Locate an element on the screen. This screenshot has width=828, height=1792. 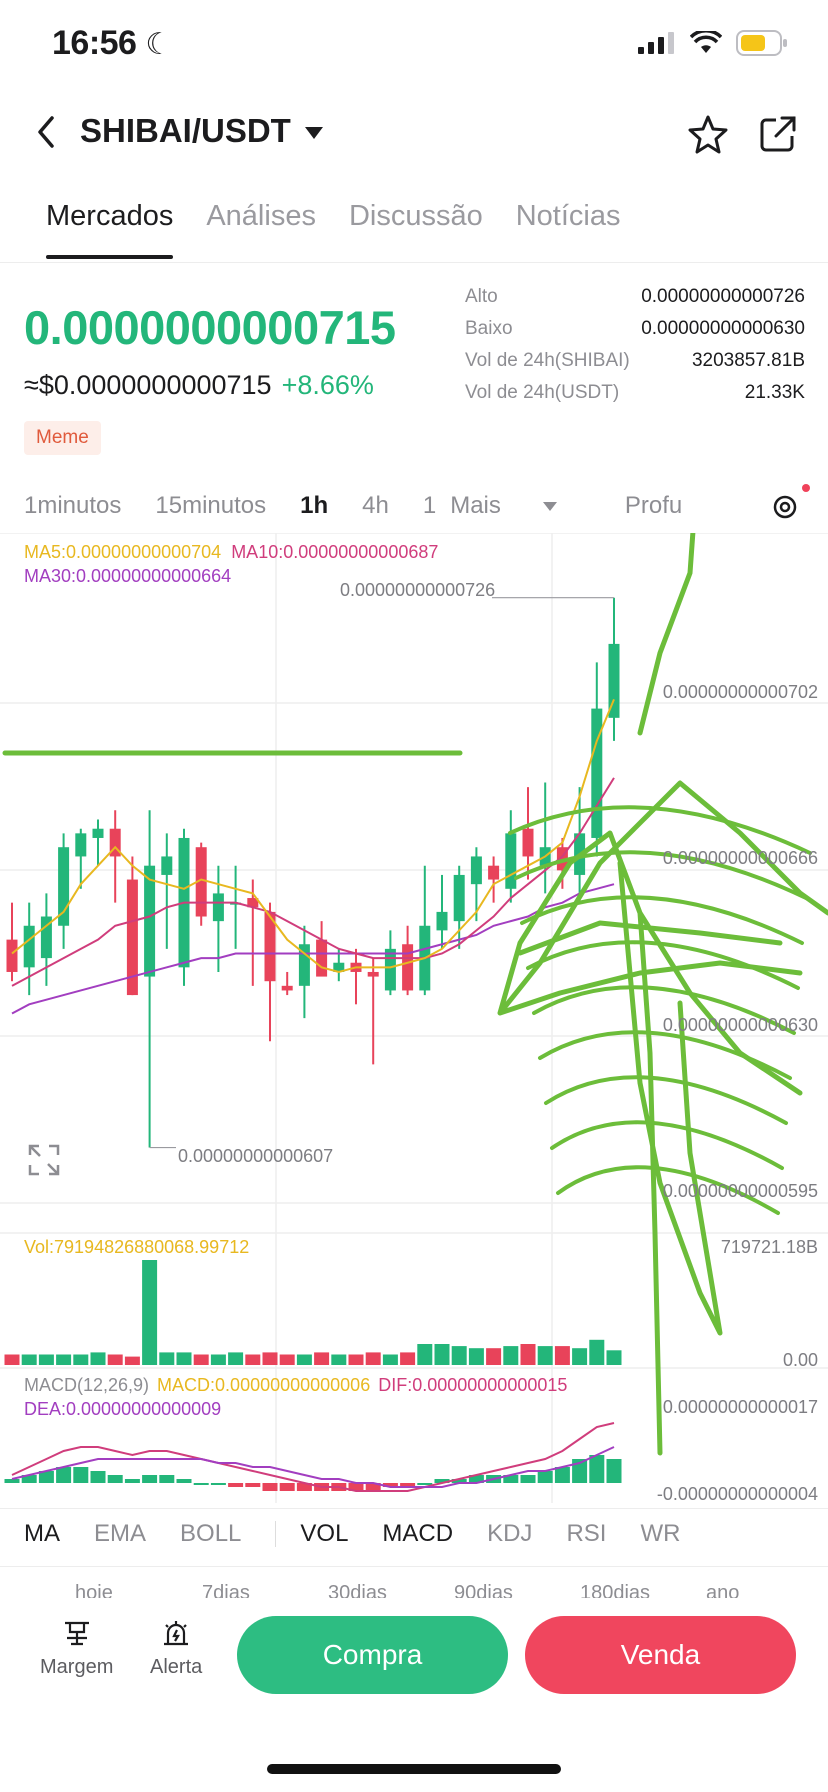
ma10-line is located at coordinates (313, 882).